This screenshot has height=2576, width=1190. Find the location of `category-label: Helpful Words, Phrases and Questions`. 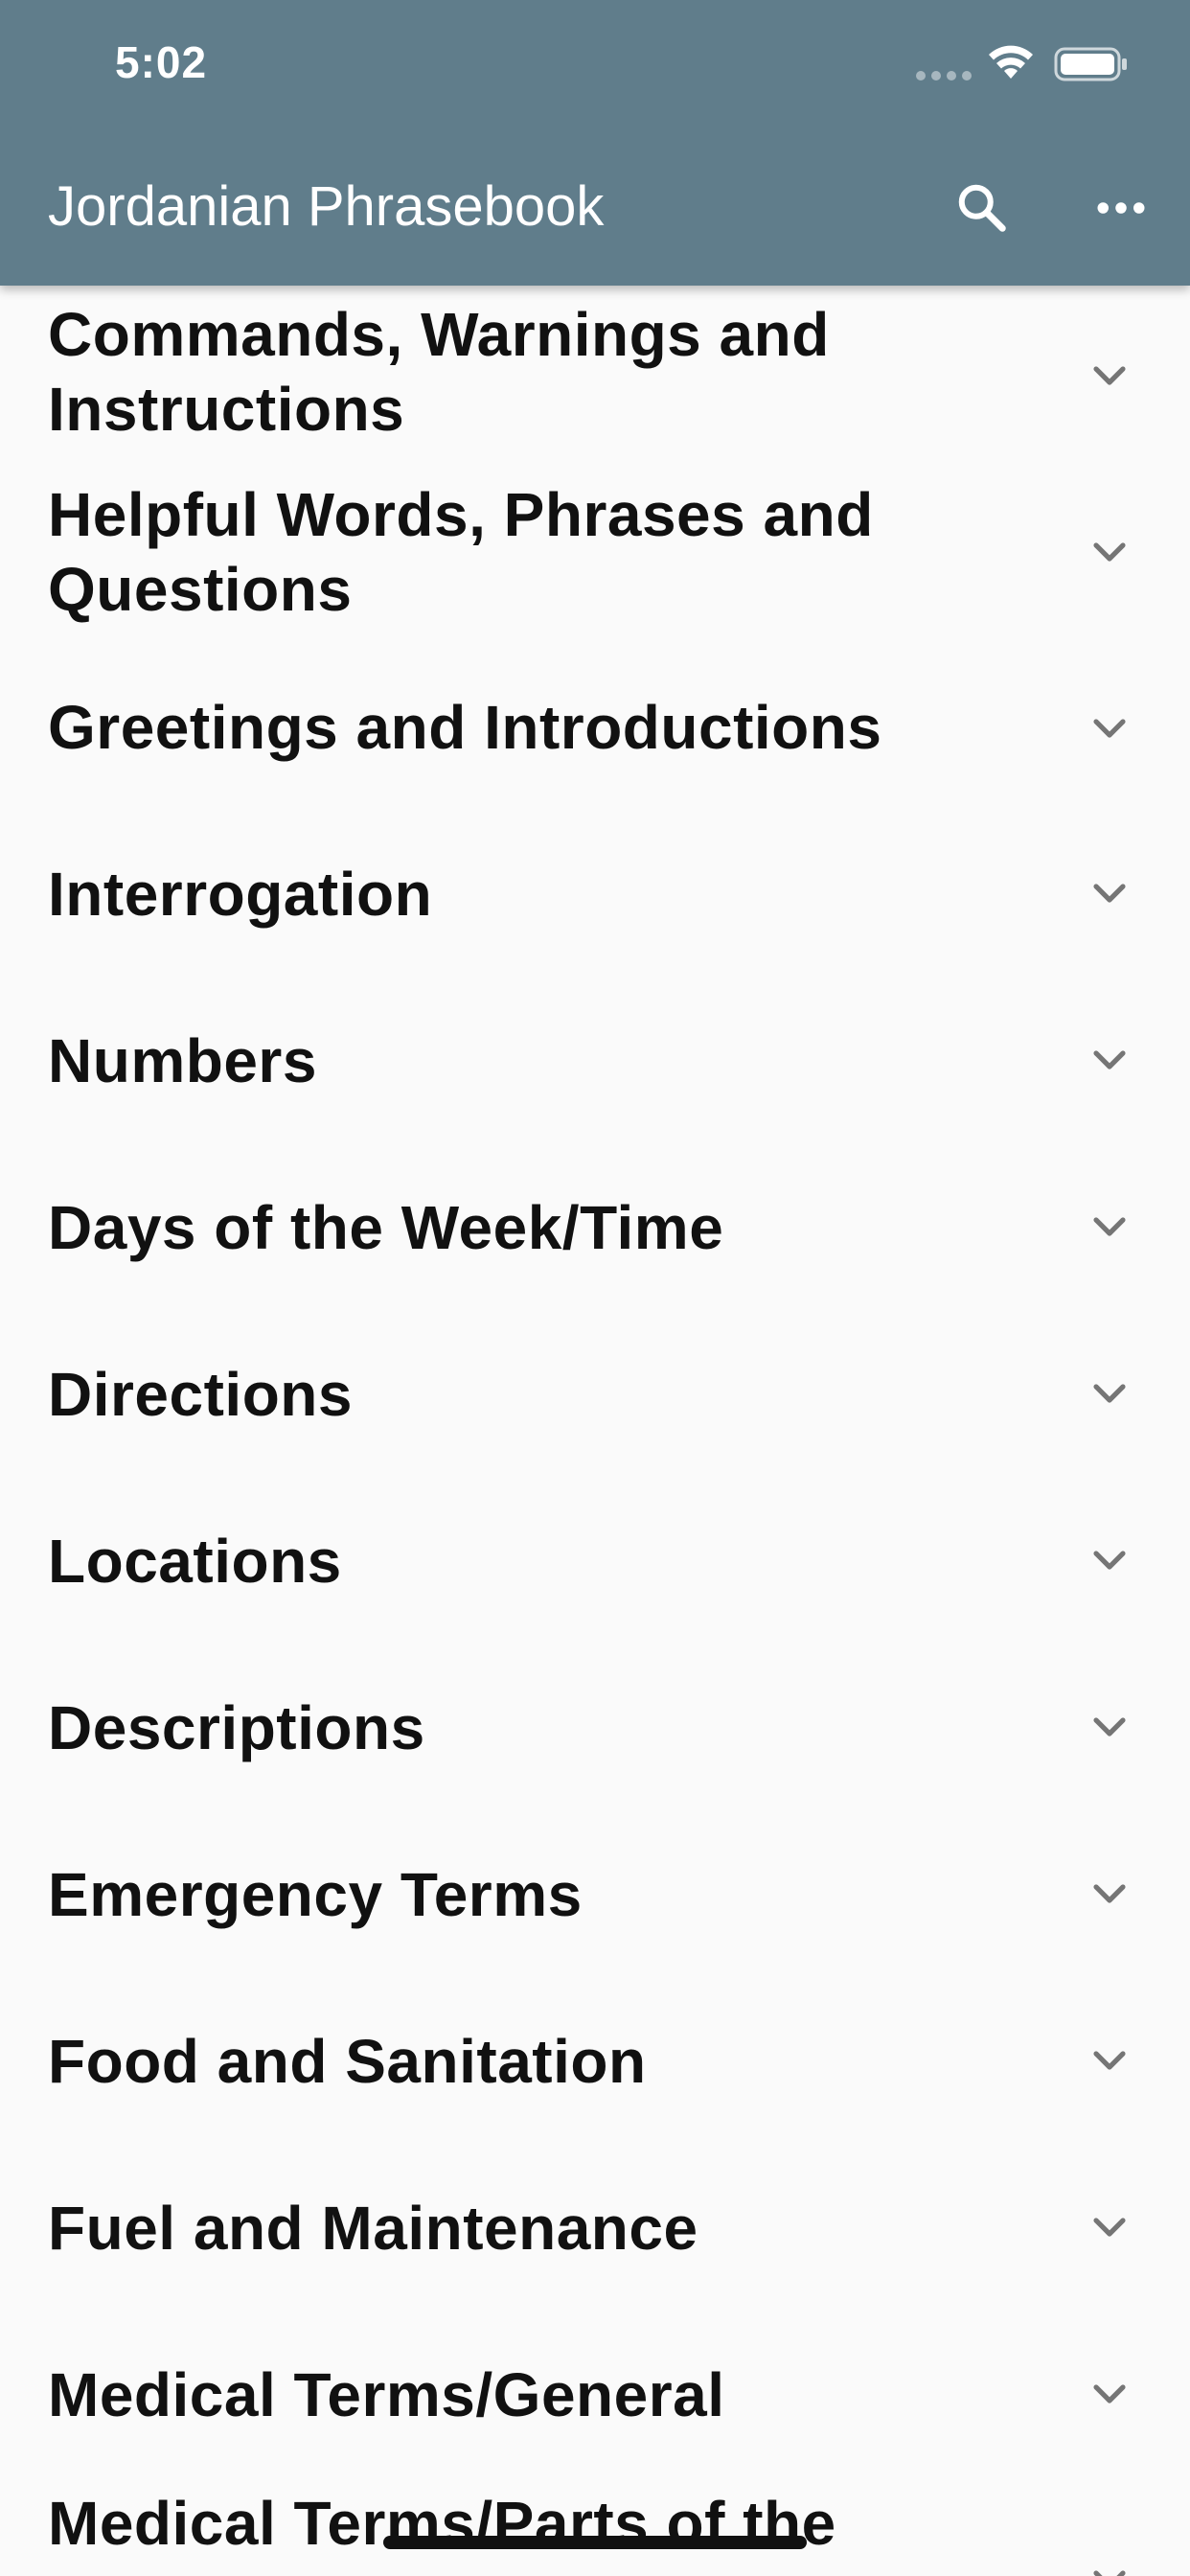

category-label: Helpful Words, Phrases and Questions is located at coordinates (461, 552).